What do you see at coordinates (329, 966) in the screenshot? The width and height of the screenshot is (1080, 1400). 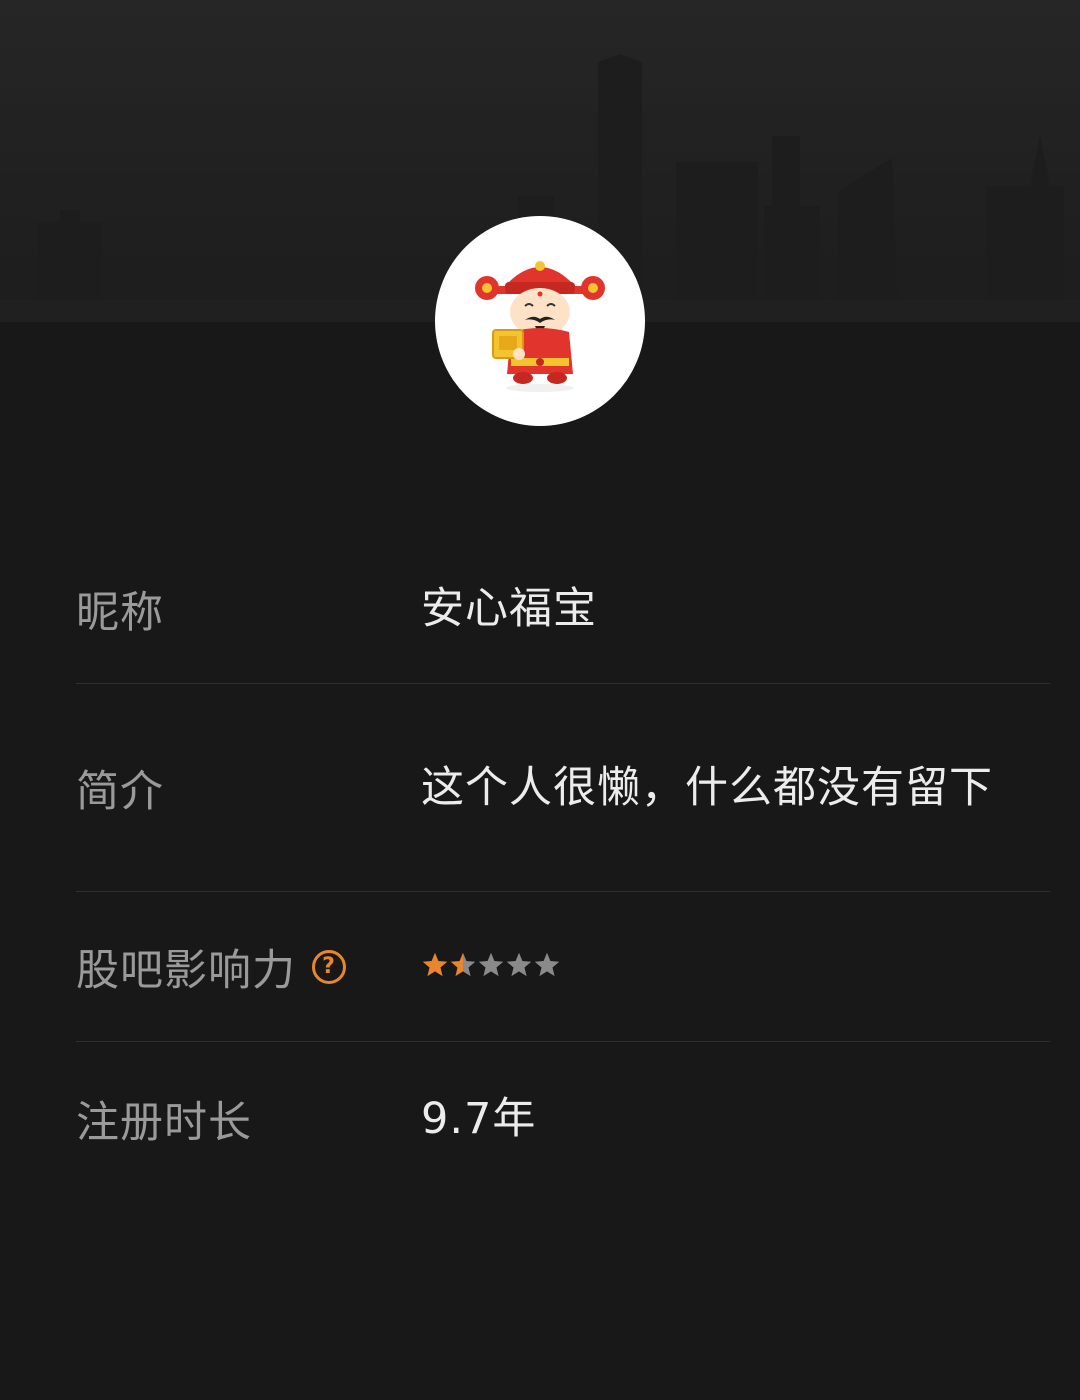 I see `help-icon: ?` at bounding box center [329, 966].